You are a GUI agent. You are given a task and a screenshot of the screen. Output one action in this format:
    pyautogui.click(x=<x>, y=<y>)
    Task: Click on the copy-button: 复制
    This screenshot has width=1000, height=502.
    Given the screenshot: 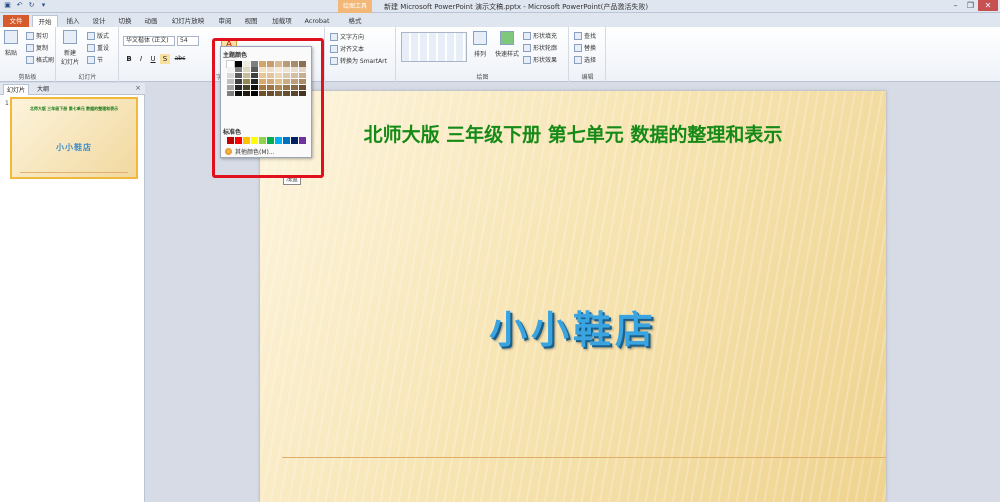 What is the action you would take?
    pyautogui.click(x=37, y=47)
    